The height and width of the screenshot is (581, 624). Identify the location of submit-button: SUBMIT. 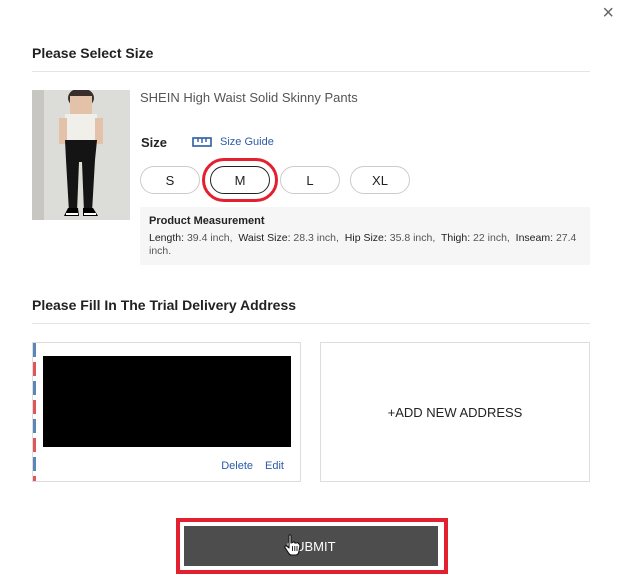
(311, 546).